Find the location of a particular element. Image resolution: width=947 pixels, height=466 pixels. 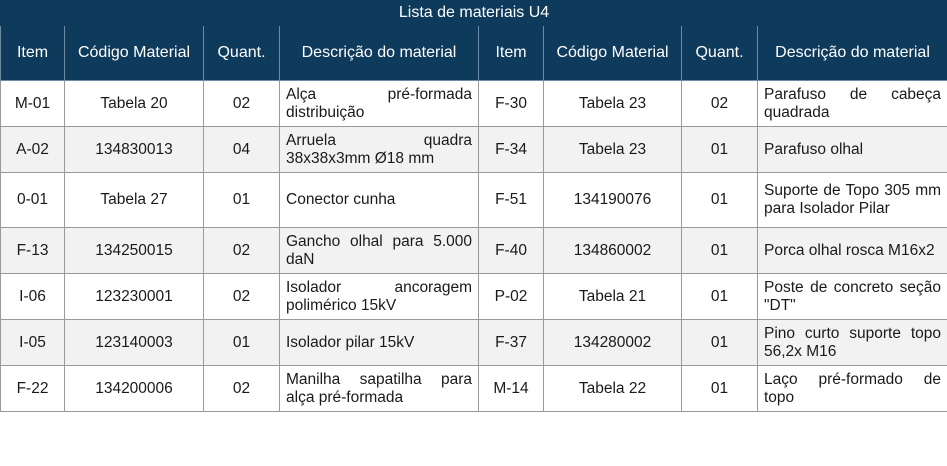

description-cell: Porca olhal rosca M16x2 is located at coordinates (851, 250).